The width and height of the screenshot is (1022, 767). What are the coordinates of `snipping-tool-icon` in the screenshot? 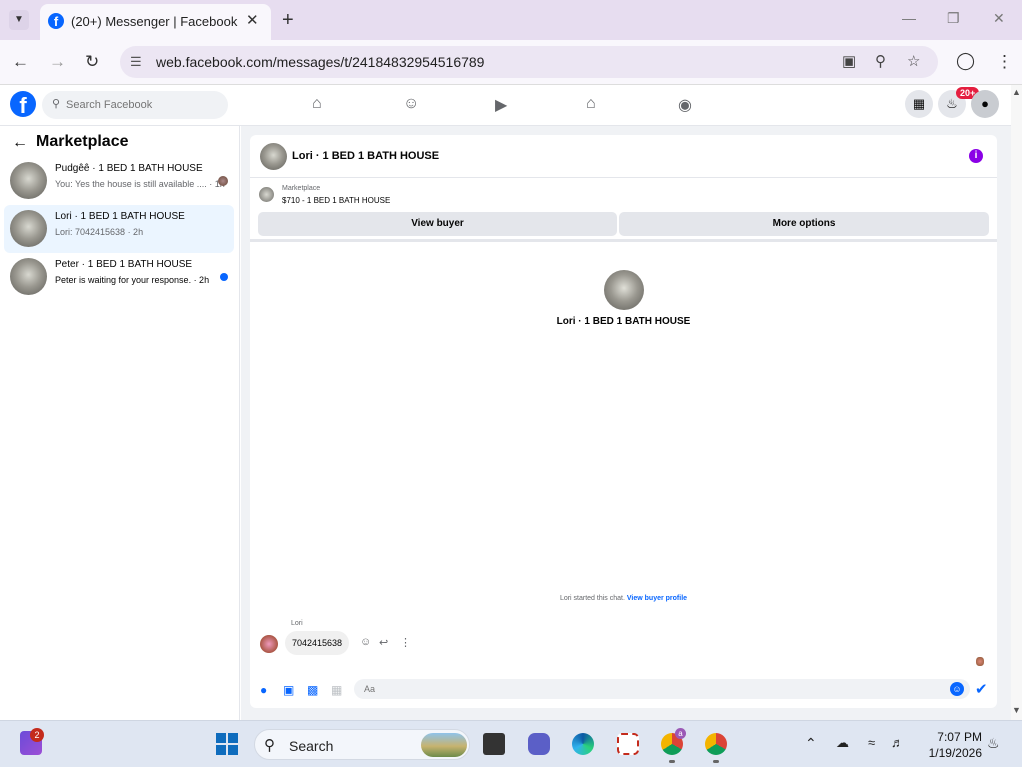 It's located at (628, 744).